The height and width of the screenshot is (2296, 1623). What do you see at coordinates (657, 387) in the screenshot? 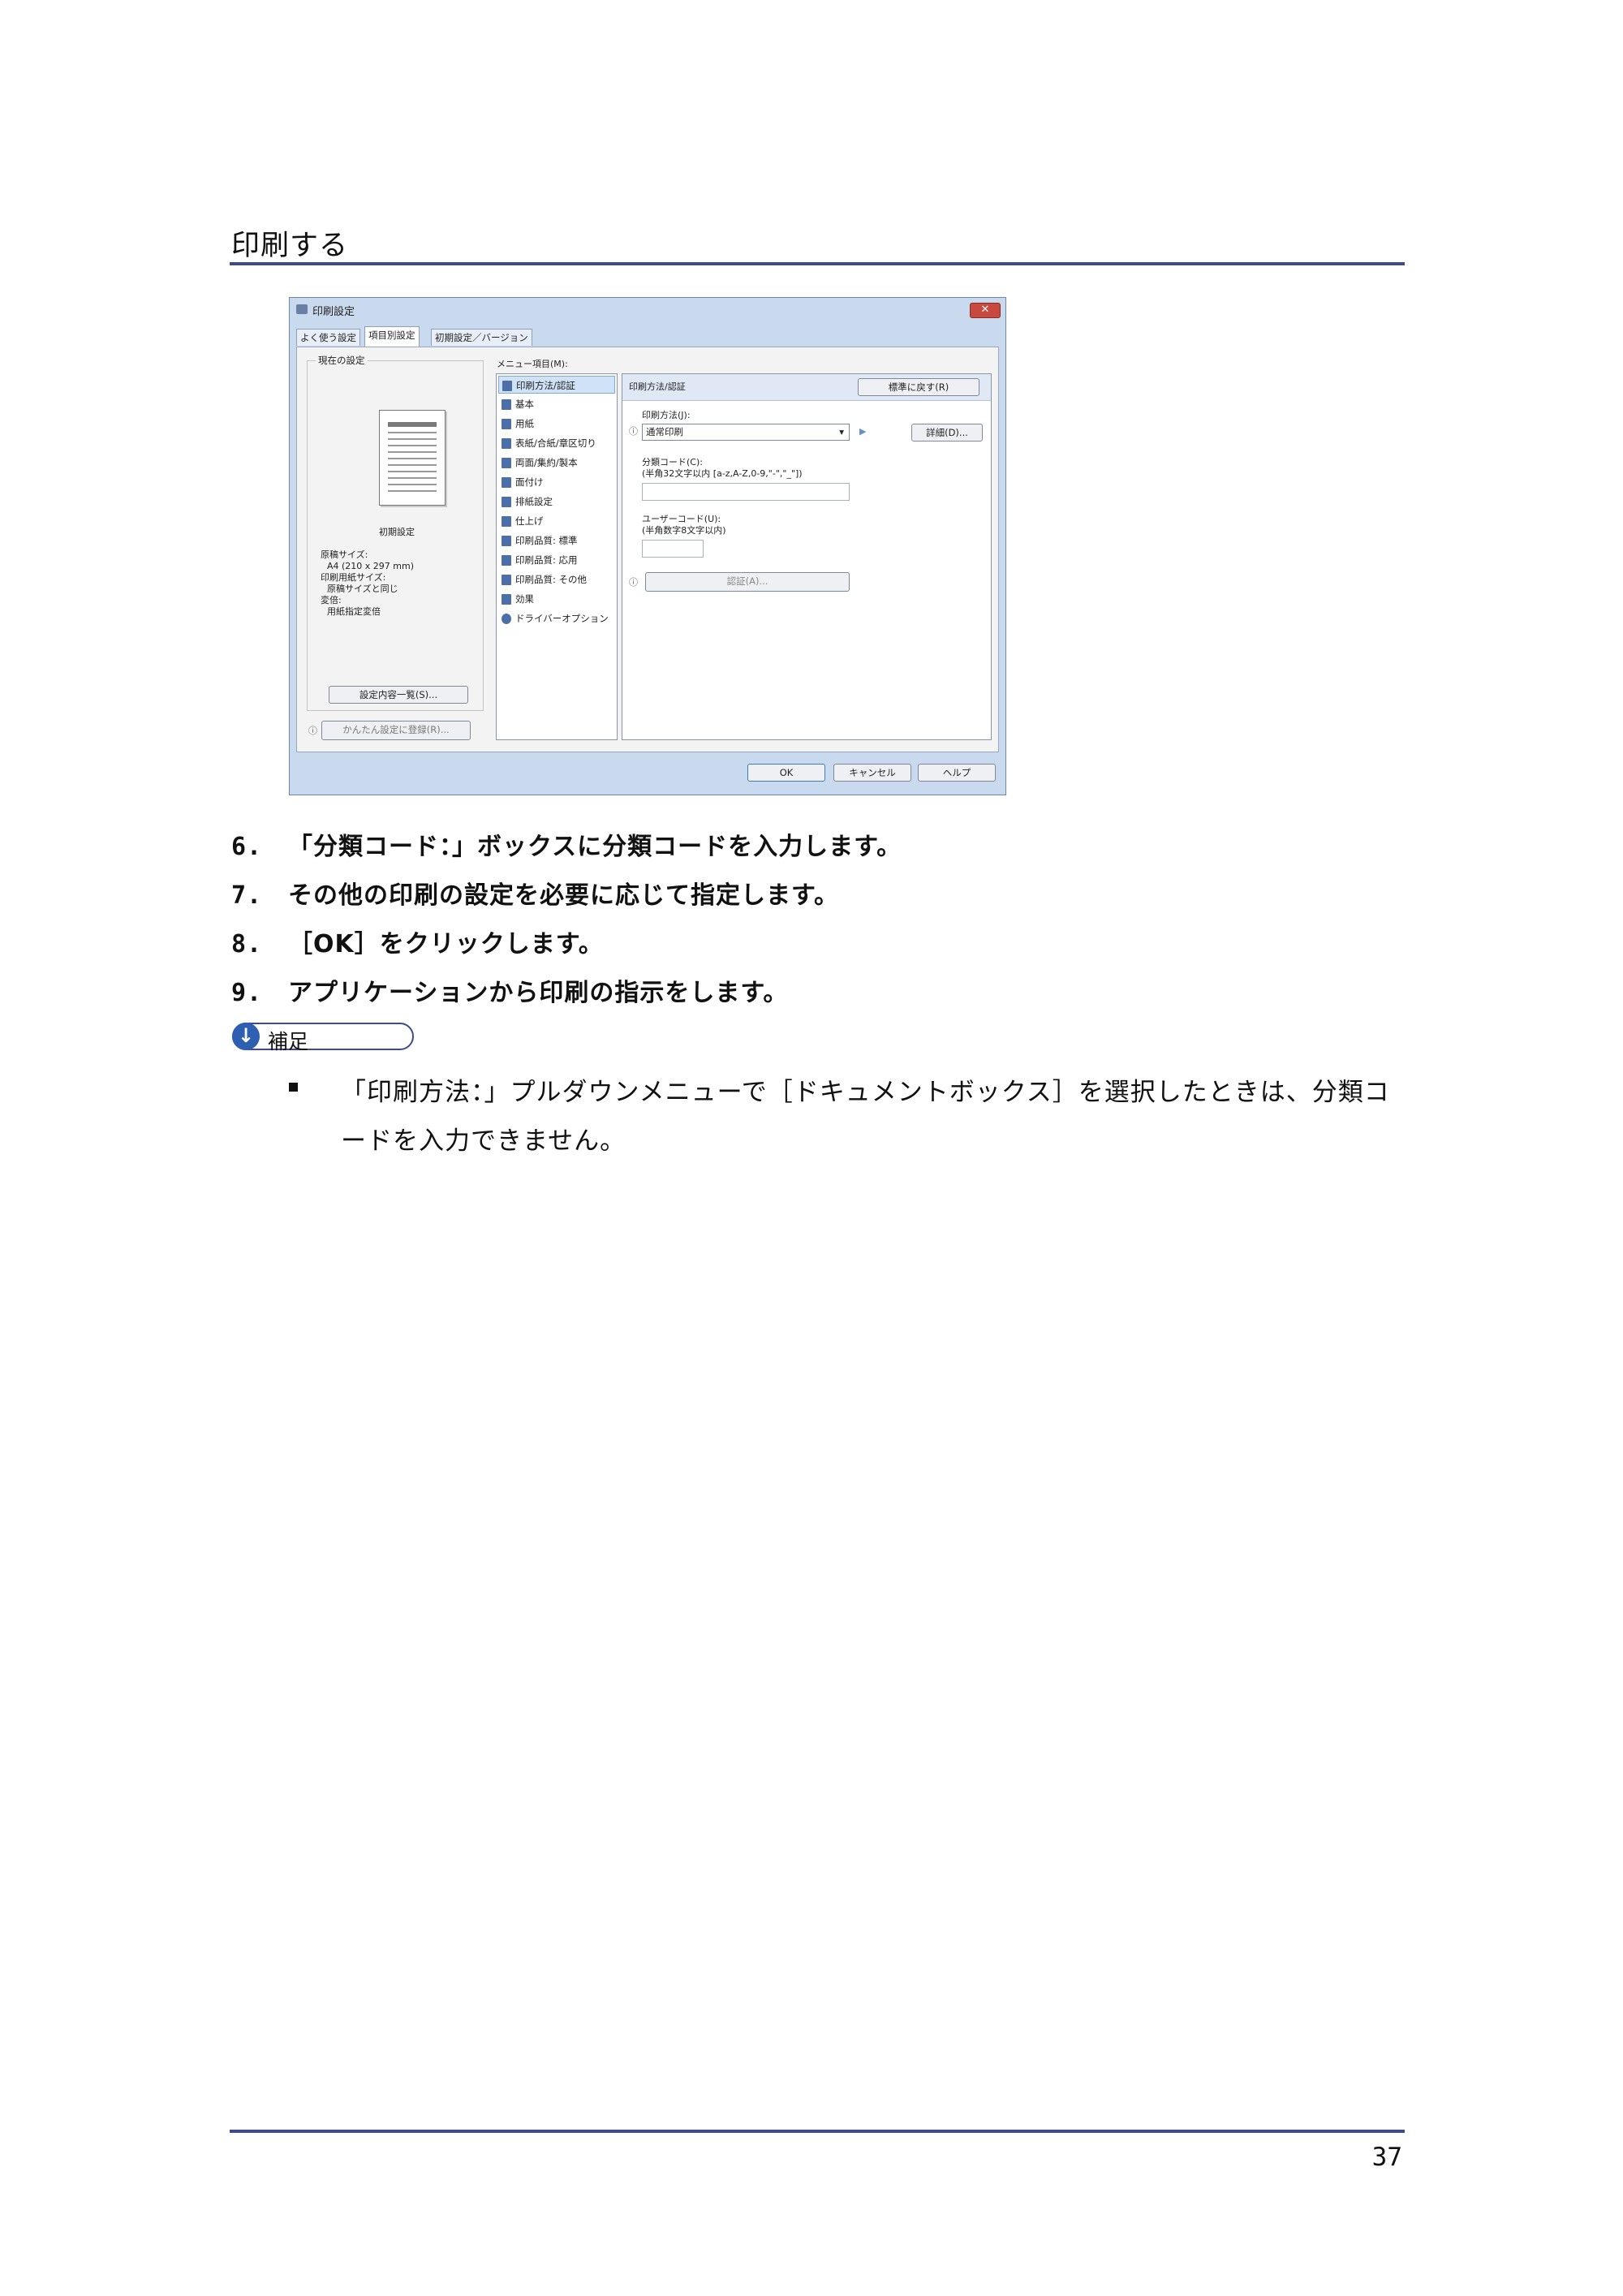
I see `panel-header-title: 印刷方法/認証` at bounding box center [657, 387].